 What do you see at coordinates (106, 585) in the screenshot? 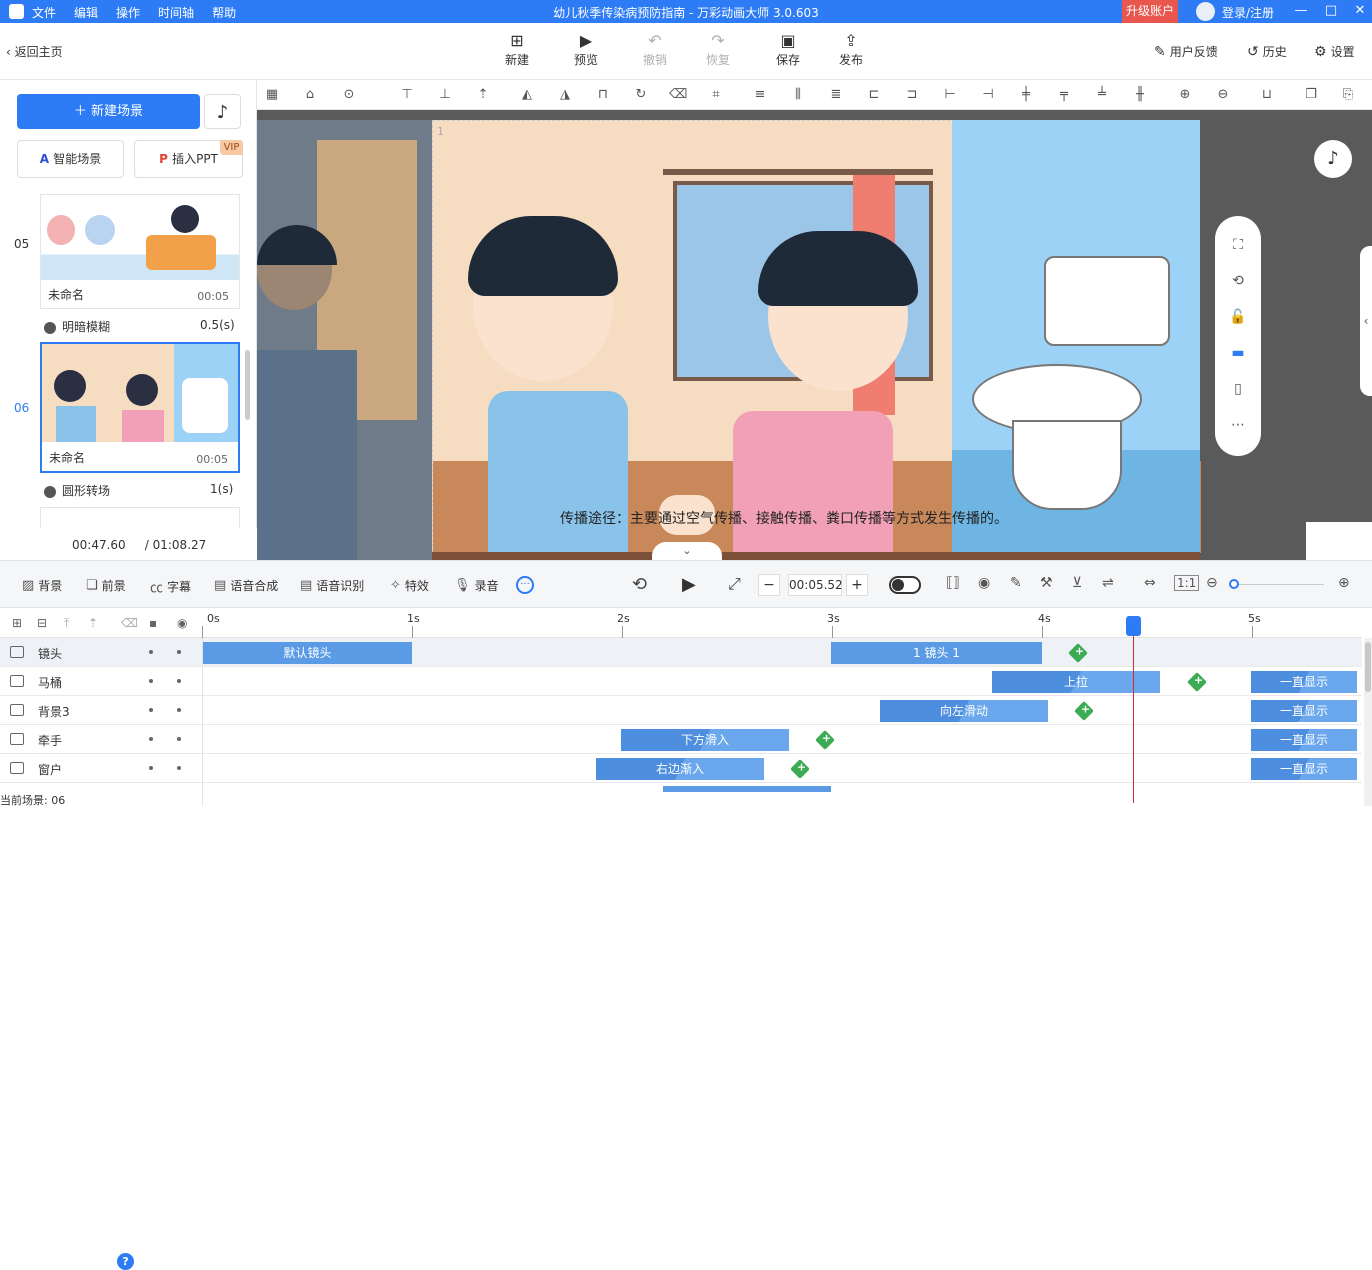
I see `foreground-tool: ❏ 前景` at bounding box center [106, 585].